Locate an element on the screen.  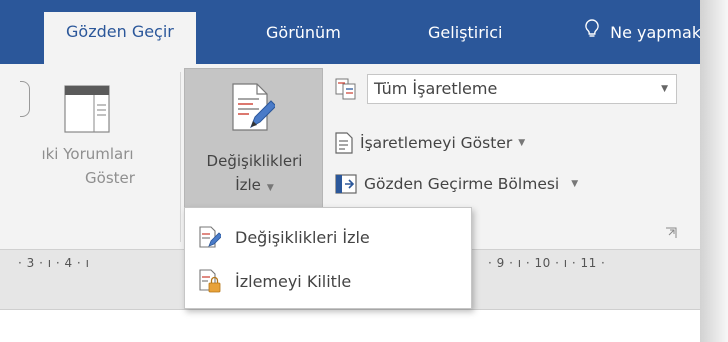
show-comments-label-line1: ıki Yorumları is located at coordinates (87, 154).